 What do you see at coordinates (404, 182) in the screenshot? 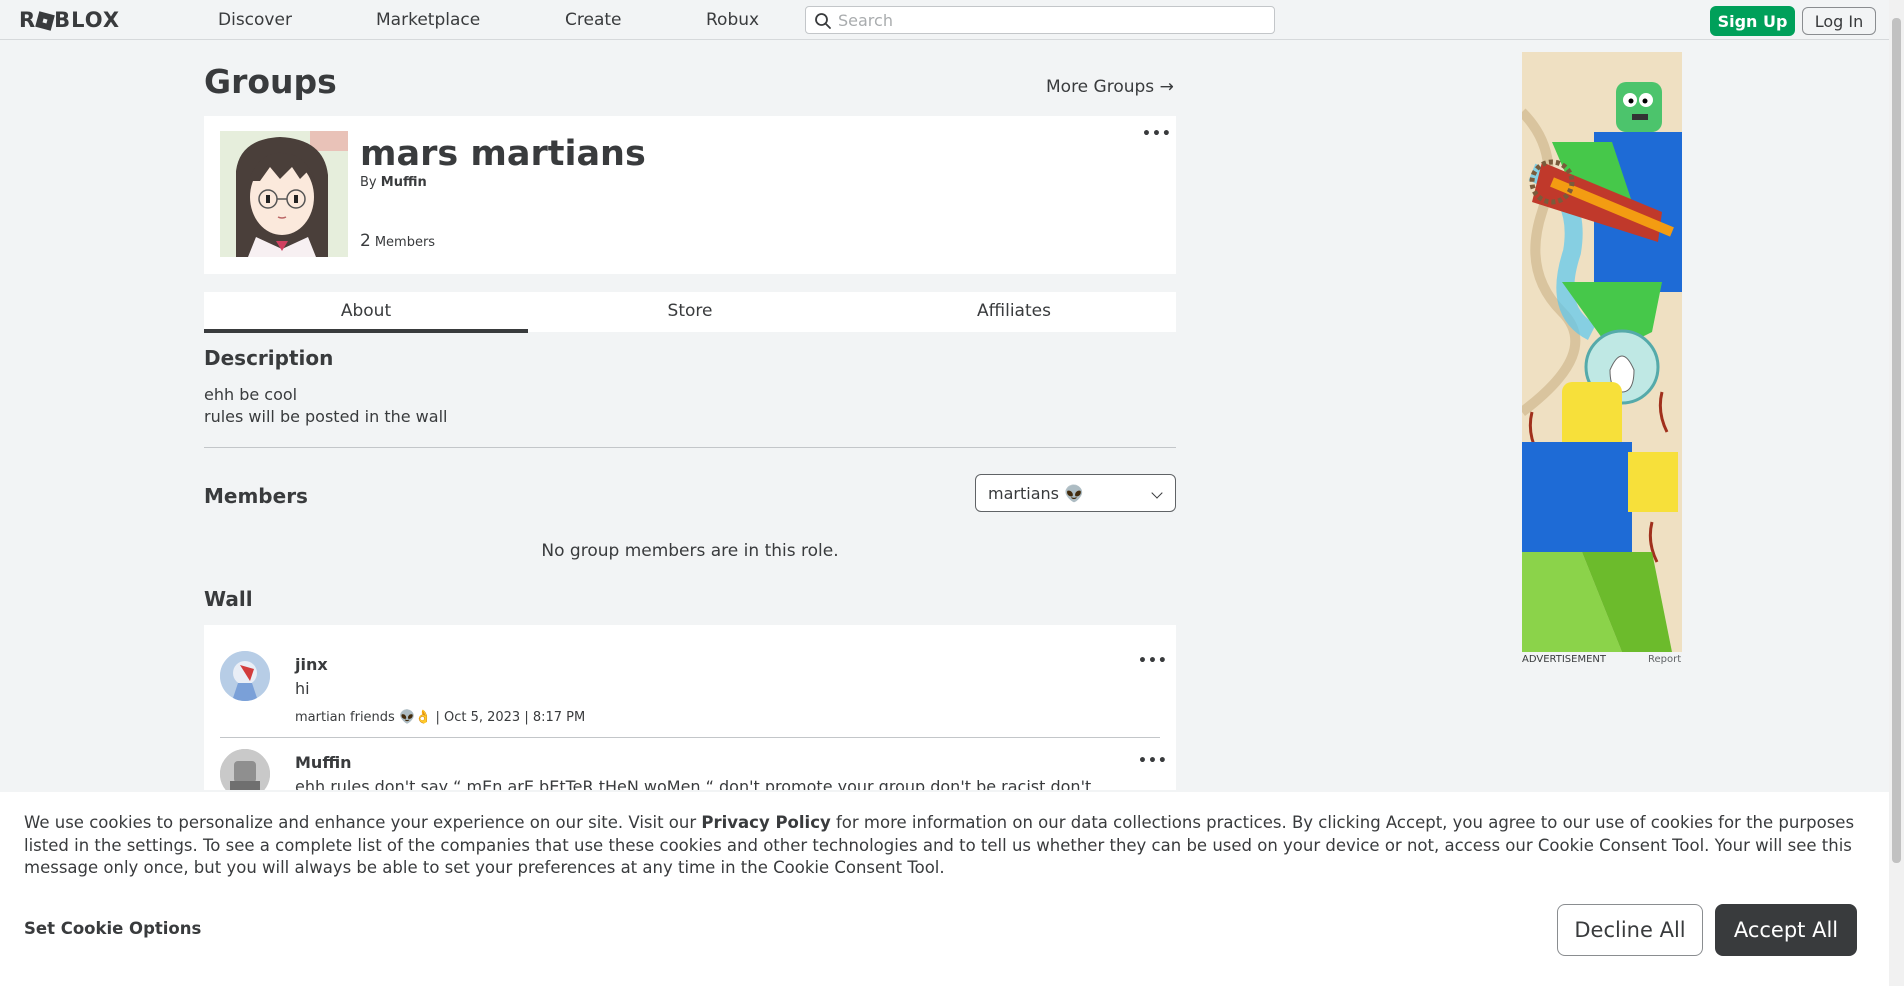
I see `group-owner-link: Muffin` at bounding box center [404, 182].